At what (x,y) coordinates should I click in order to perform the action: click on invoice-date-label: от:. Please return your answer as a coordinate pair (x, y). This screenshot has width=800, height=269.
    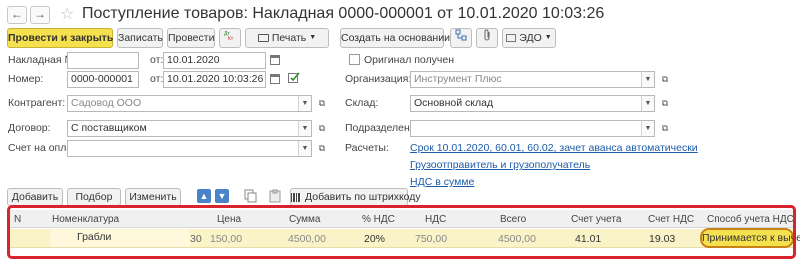
    Looking at the image, I should click on (157, 60).